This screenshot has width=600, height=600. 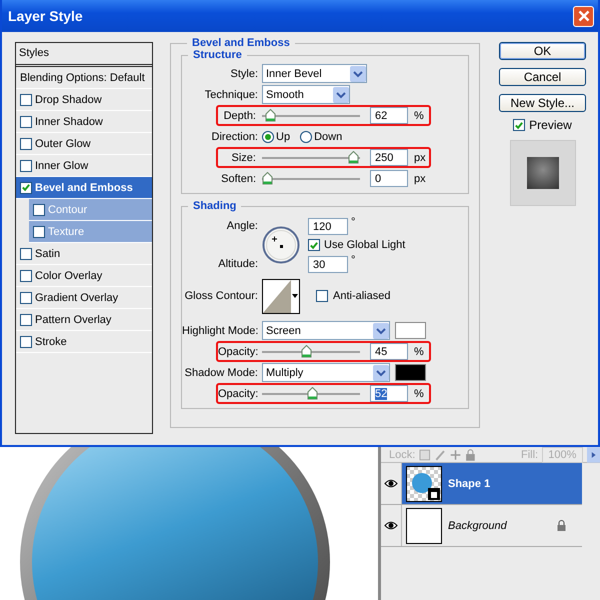 What do you see at coordinates (84, 320) in the screenshot?
I see `style-list-item: Pattern Overlay` at bounding box center [84, 320].